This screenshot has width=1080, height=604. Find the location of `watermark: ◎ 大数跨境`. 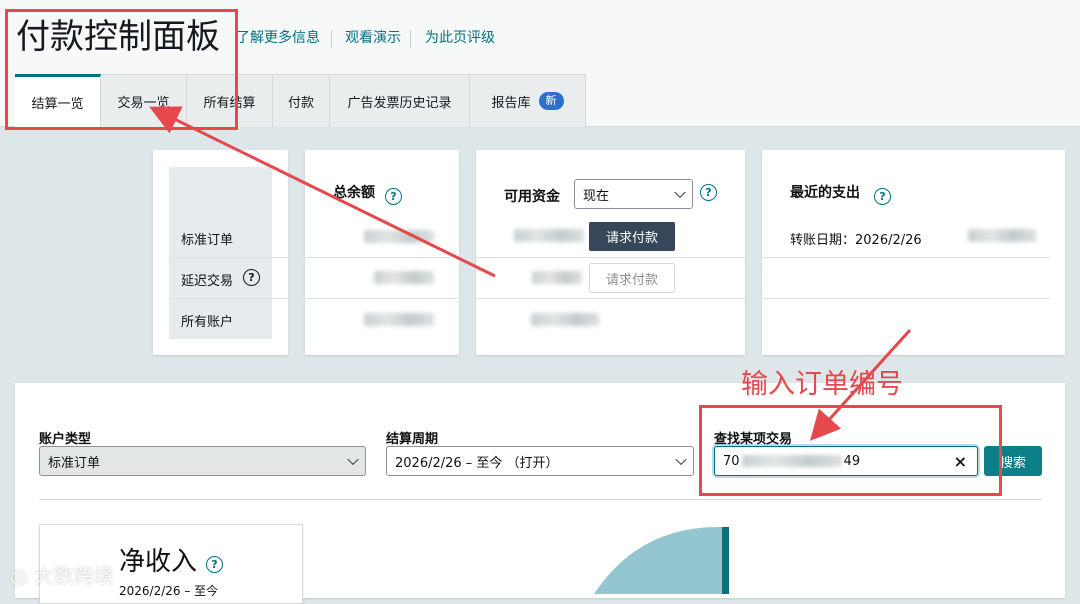

watermark: ◎ 大数跨境 is located at coordinates (62, 574).